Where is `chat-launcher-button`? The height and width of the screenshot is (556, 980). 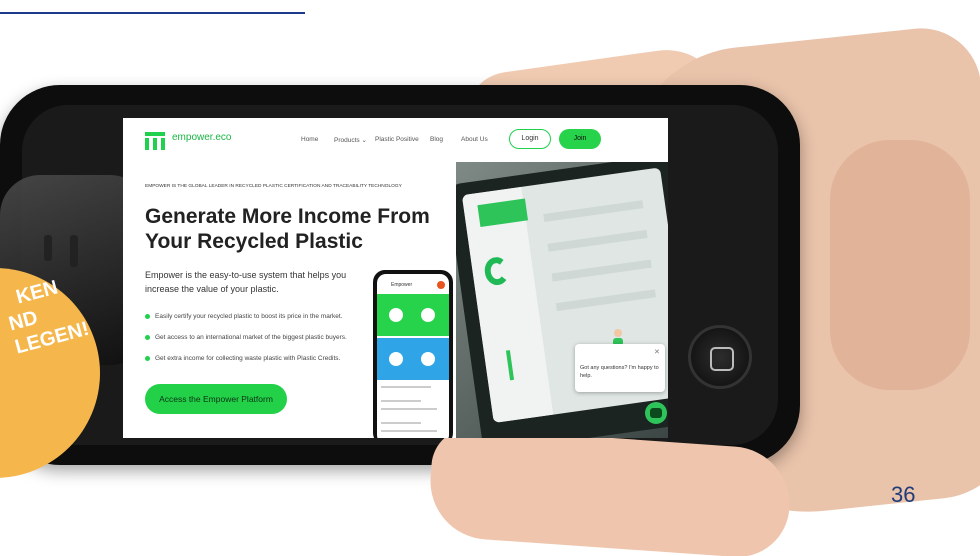 chat-launcher-button is located at coordinates (656, 413).